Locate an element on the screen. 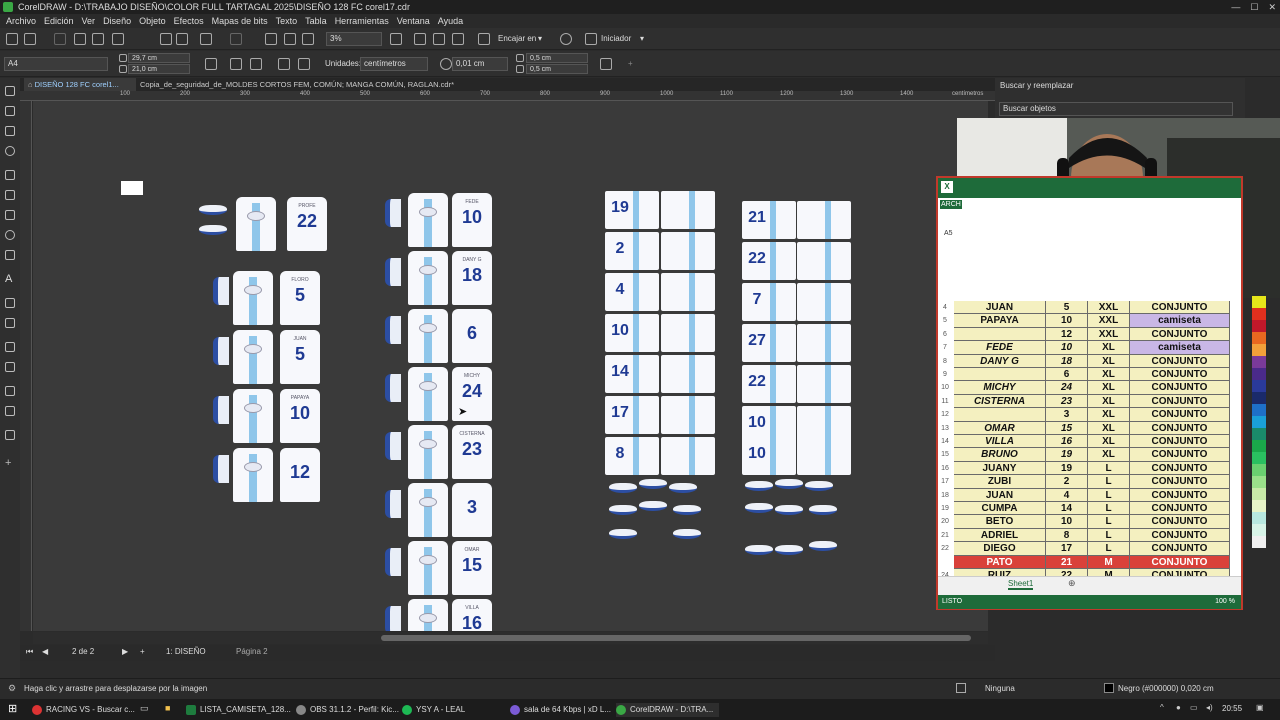 The width and height of the screenshot is (1280, 720). menu-herramientas: Herramientas is located at coordinates (366, 21).